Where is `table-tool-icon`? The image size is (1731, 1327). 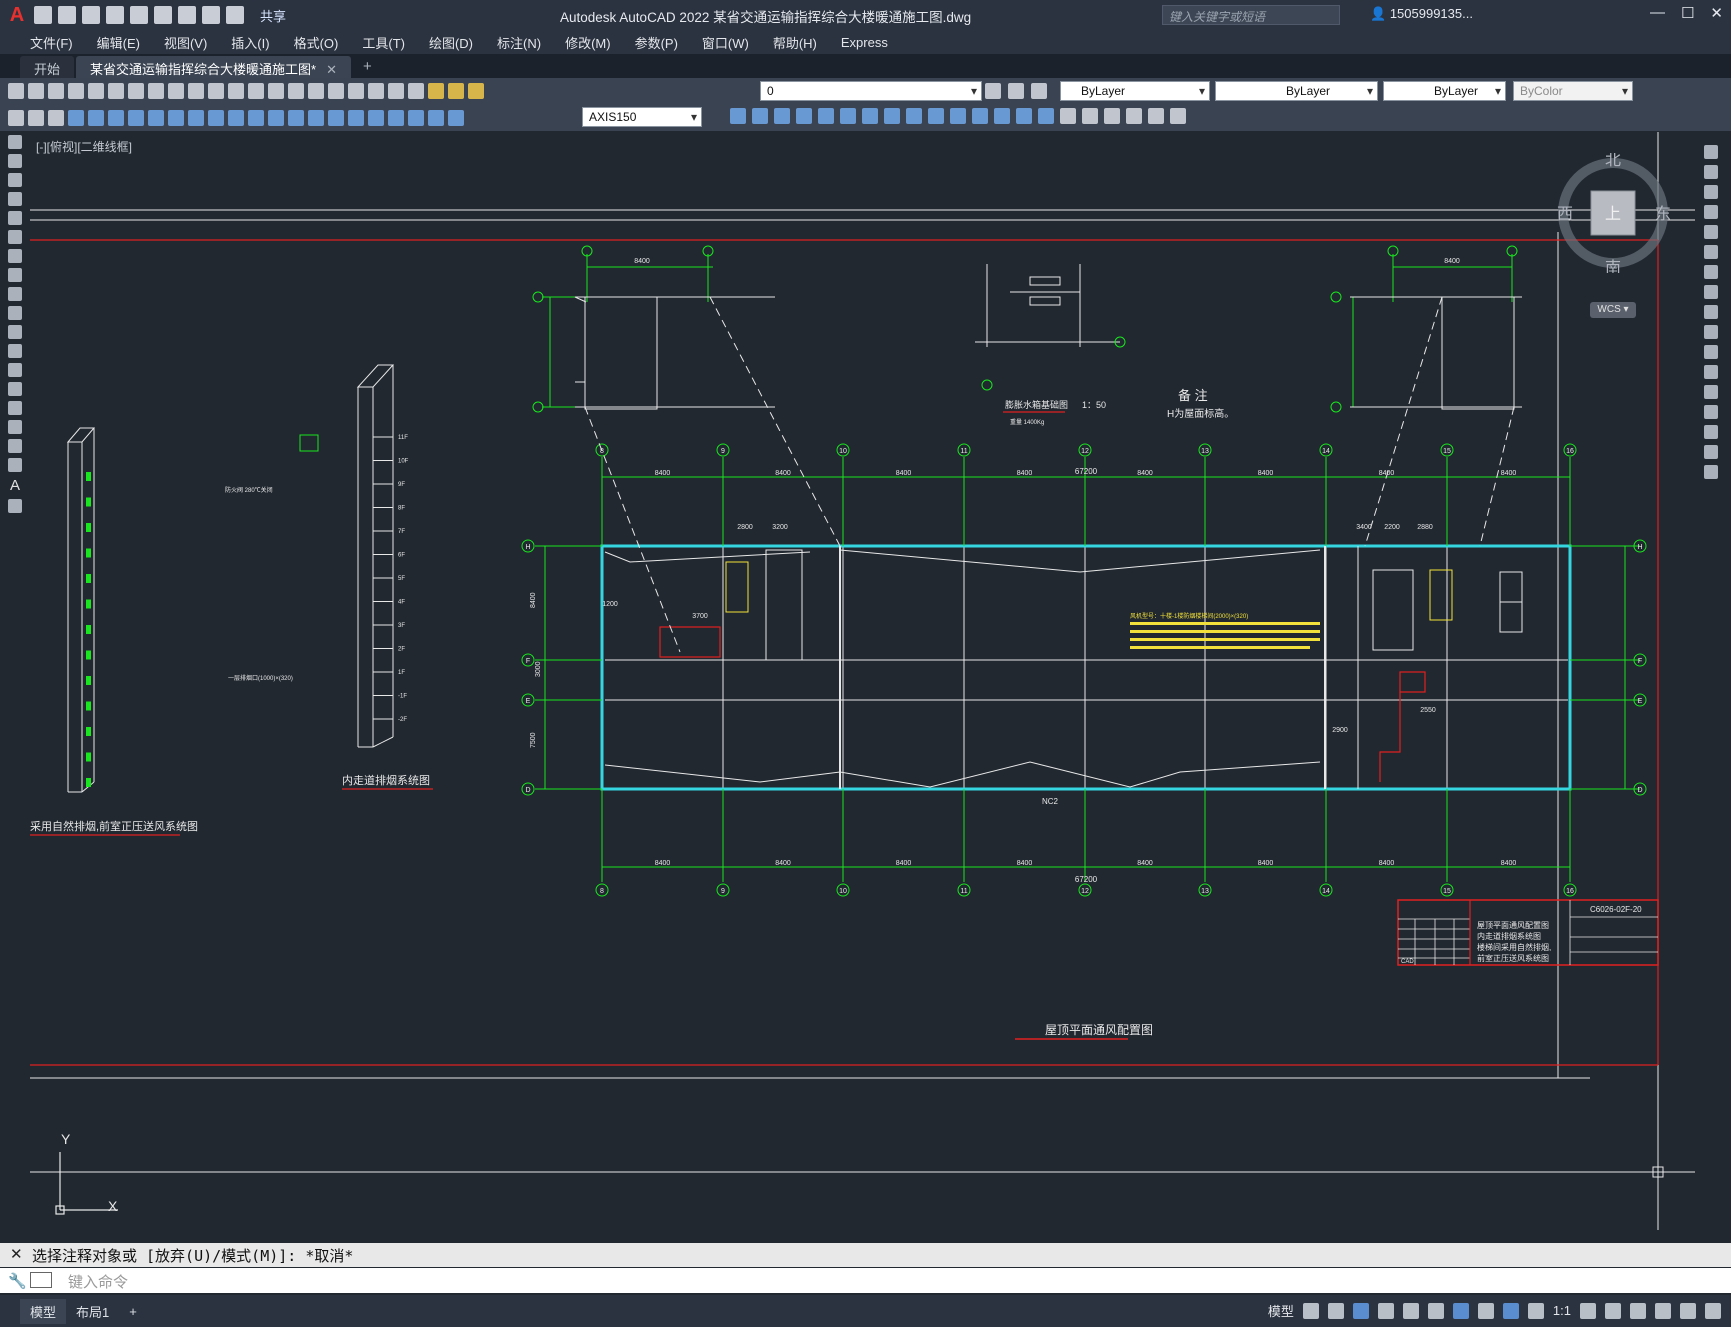 table-tool-icon is located at coordinates (15, 465).